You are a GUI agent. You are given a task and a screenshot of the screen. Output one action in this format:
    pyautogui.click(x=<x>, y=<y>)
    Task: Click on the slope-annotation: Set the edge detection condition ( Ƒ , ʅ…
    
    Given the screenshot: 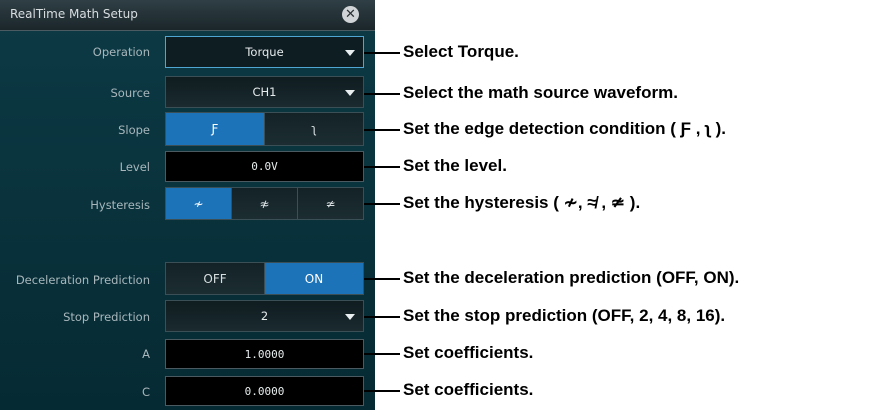 What is the action you would take?
    pyautogui.click(x=564, y=128)
    